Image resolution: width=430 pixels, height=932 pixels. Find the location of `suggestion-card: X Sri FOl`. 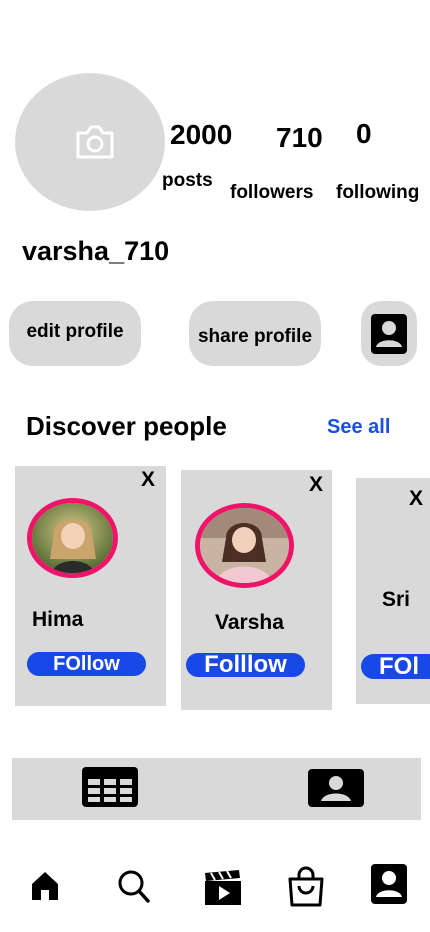

suggestion-card: X Sri FOl is located at coordinates (393, 591).